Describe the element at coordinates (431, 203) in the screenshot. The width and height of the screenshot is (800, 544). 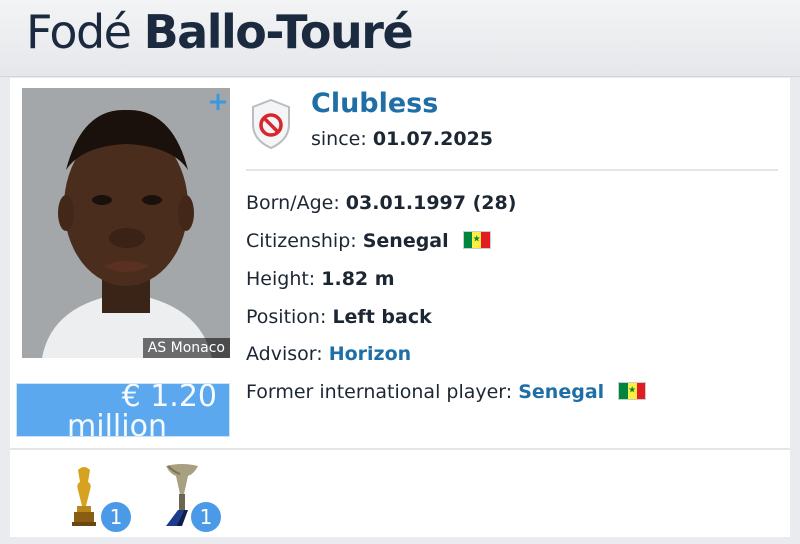
I see `born-value: 03.01.1997 (28)` at that location.